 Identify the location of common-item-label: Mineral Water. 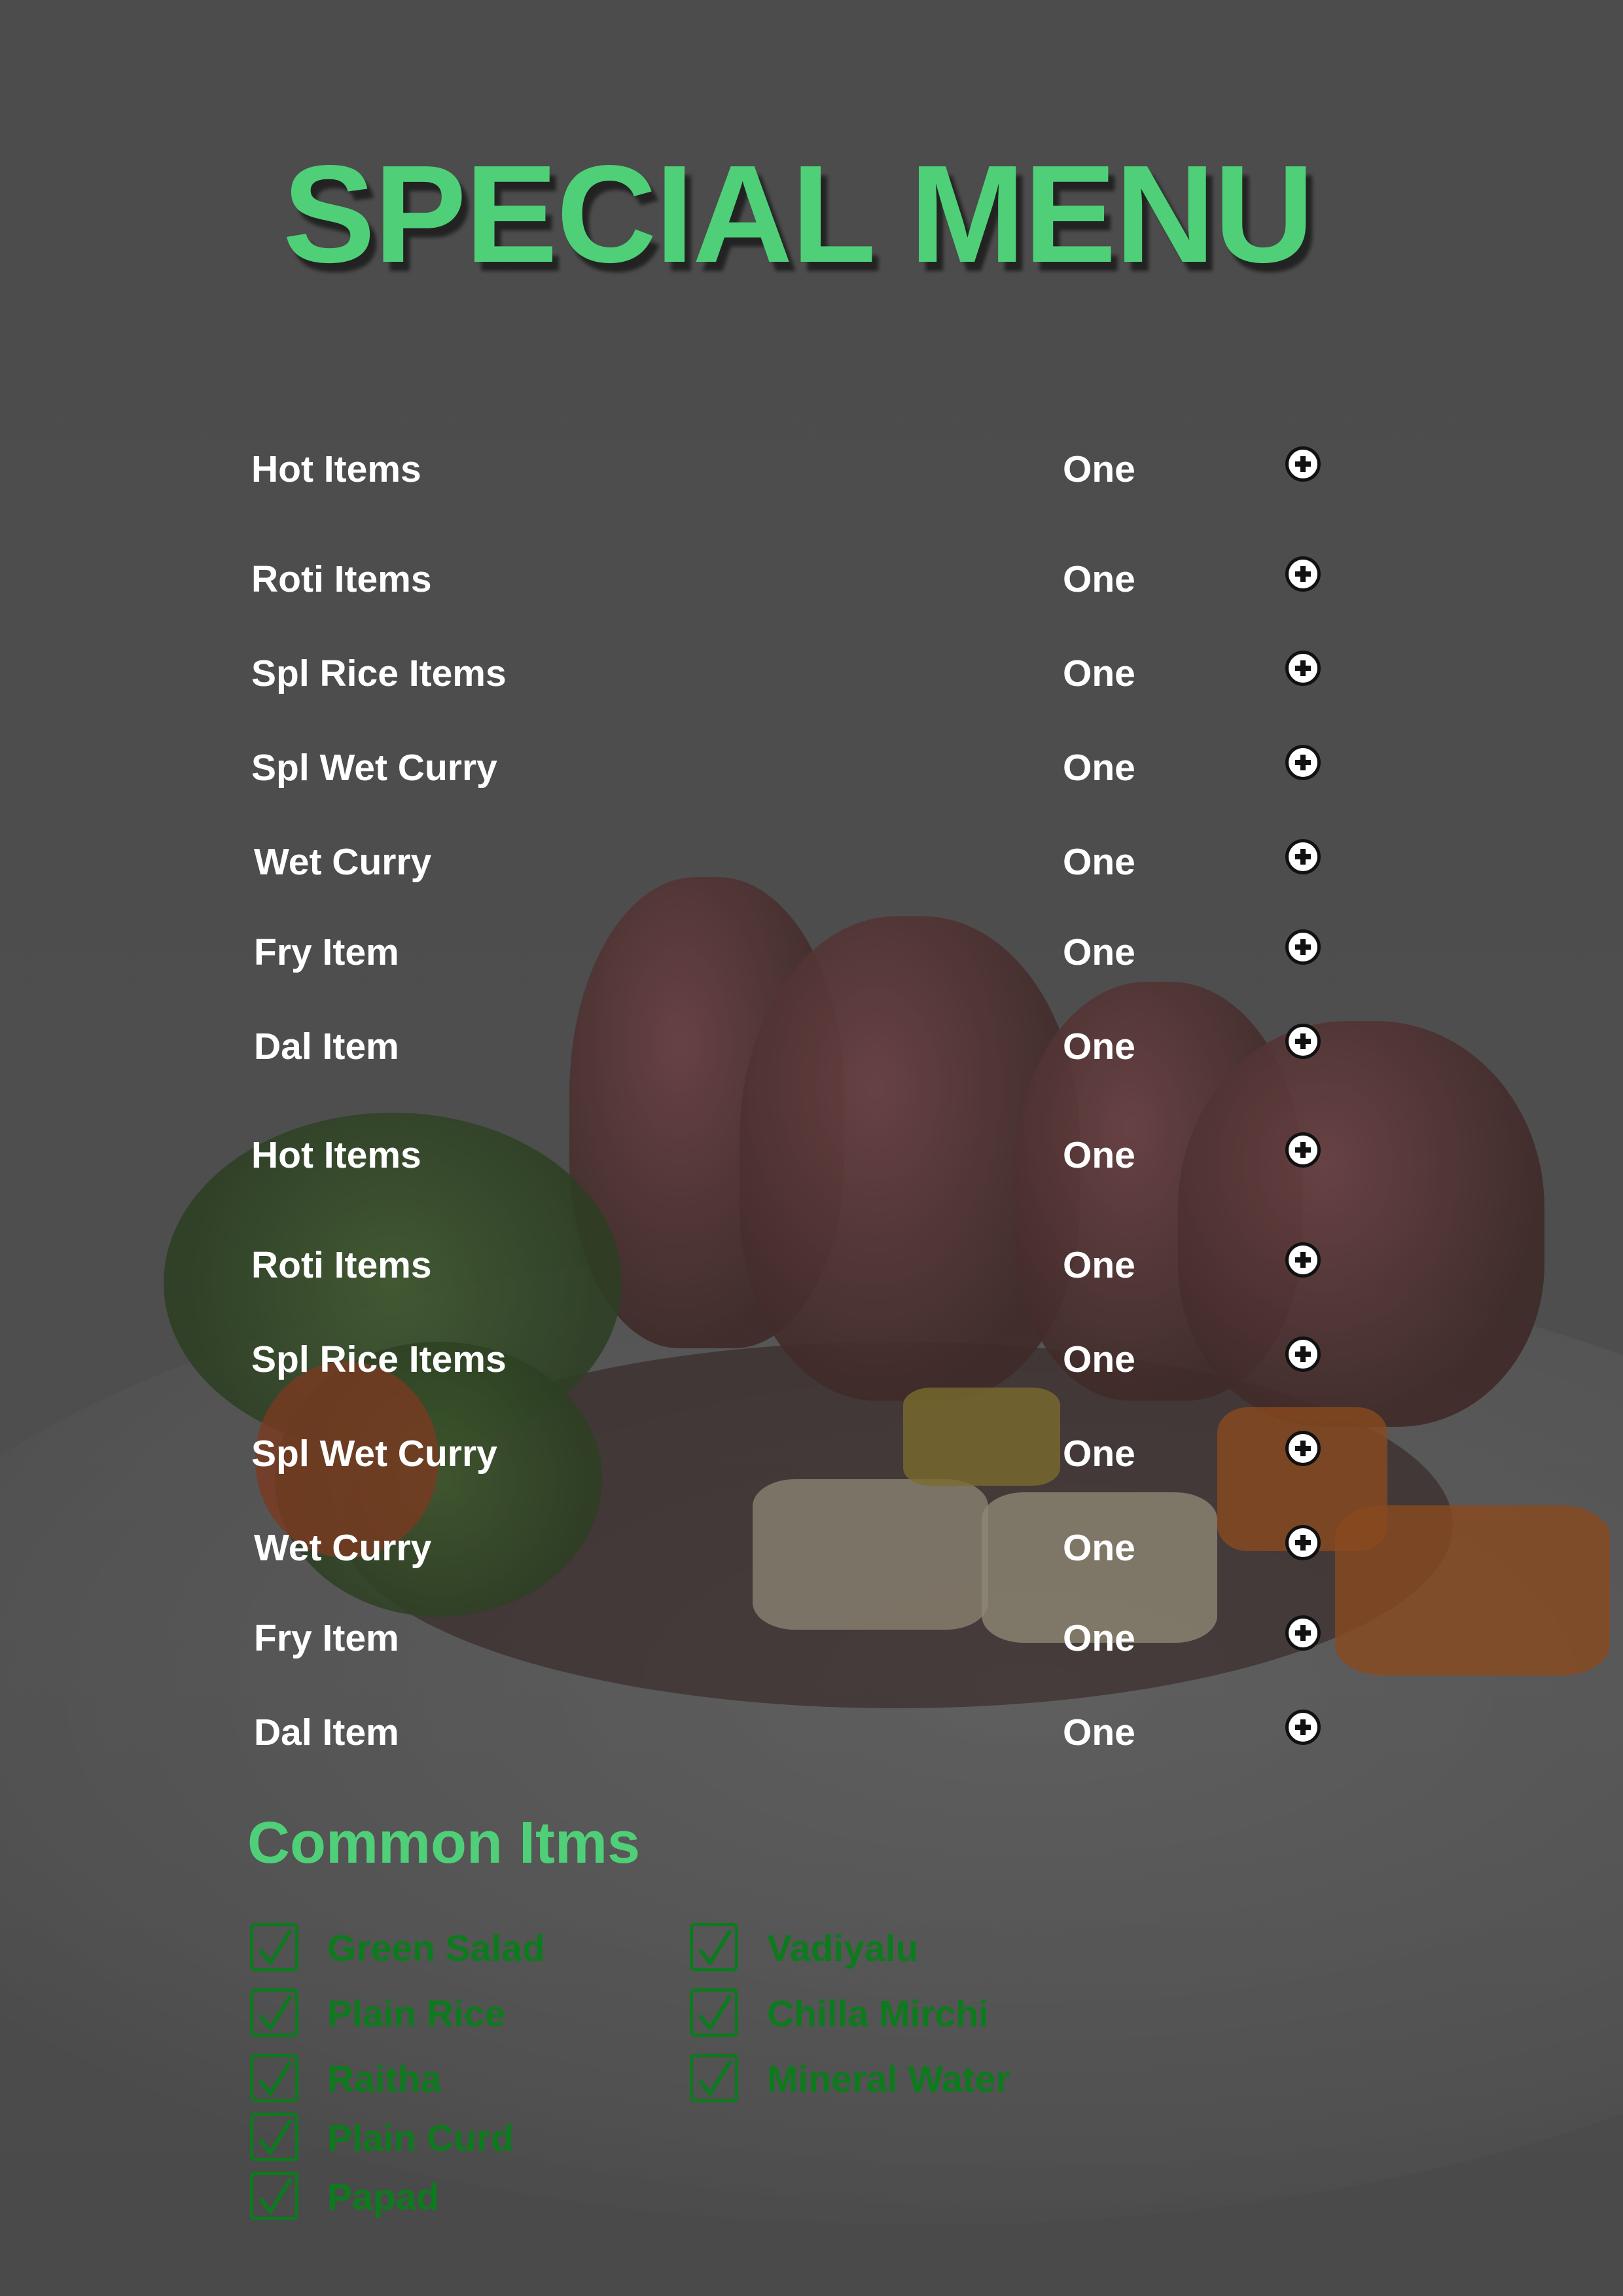
(888, 2079).